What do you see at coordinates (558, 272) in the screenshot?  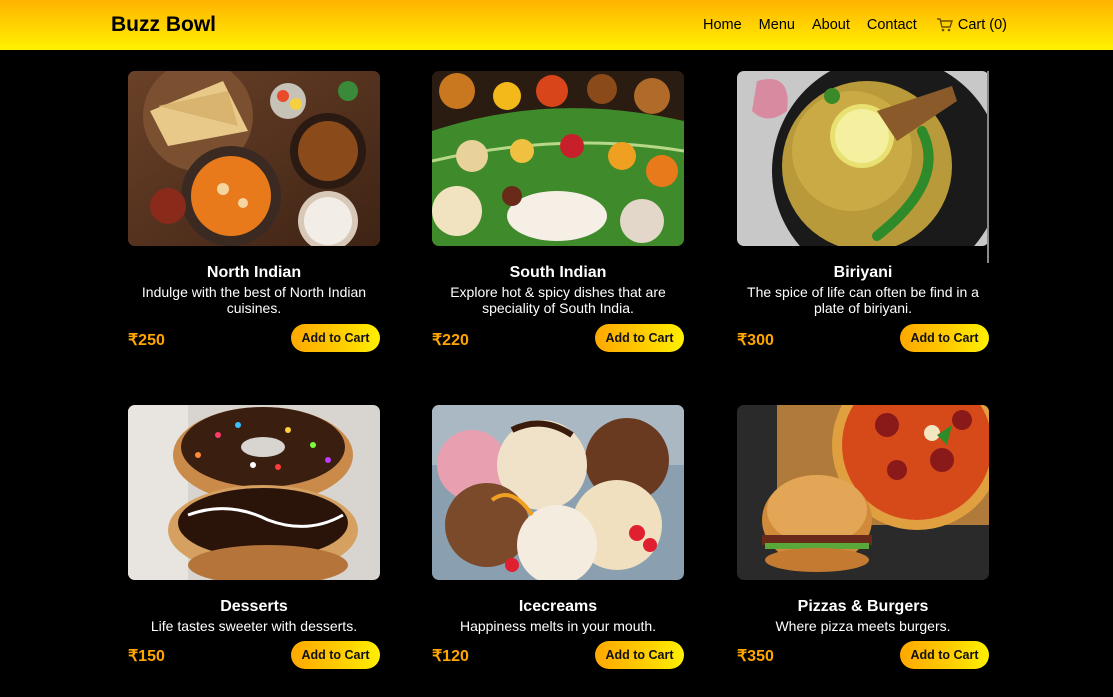 I see `product-title: South Indian` at bounding box center [558, 272].